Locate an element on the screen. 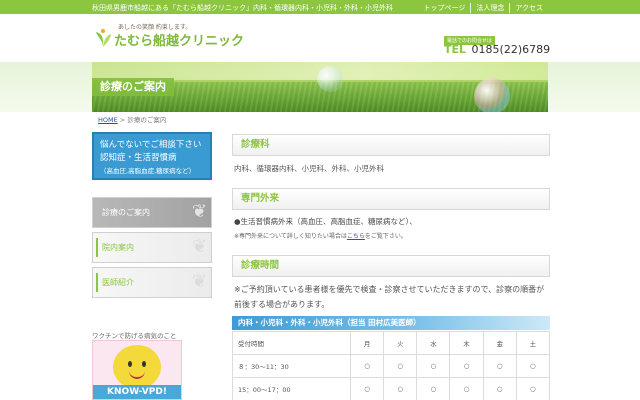 This screenshot has width=640, height=400. section-heading-specialty: 専門外来 is located at coordinates (391, 199).